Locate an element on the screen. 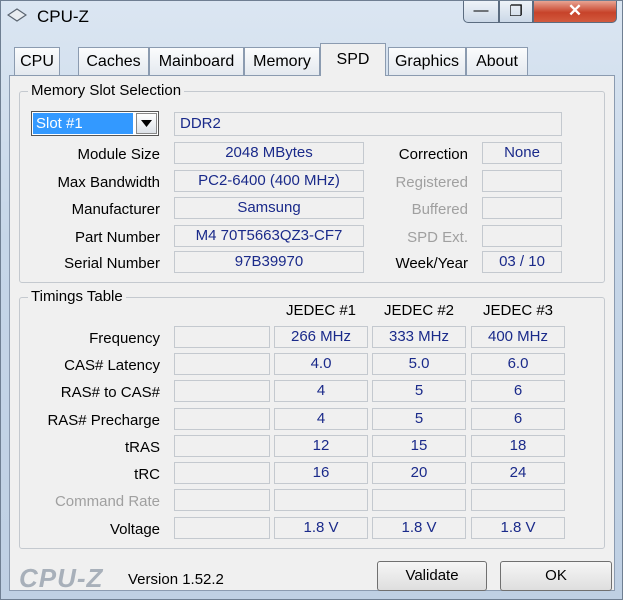 The image size is (623, 600). close-button: ✕ is located at coordinates (575, 12).